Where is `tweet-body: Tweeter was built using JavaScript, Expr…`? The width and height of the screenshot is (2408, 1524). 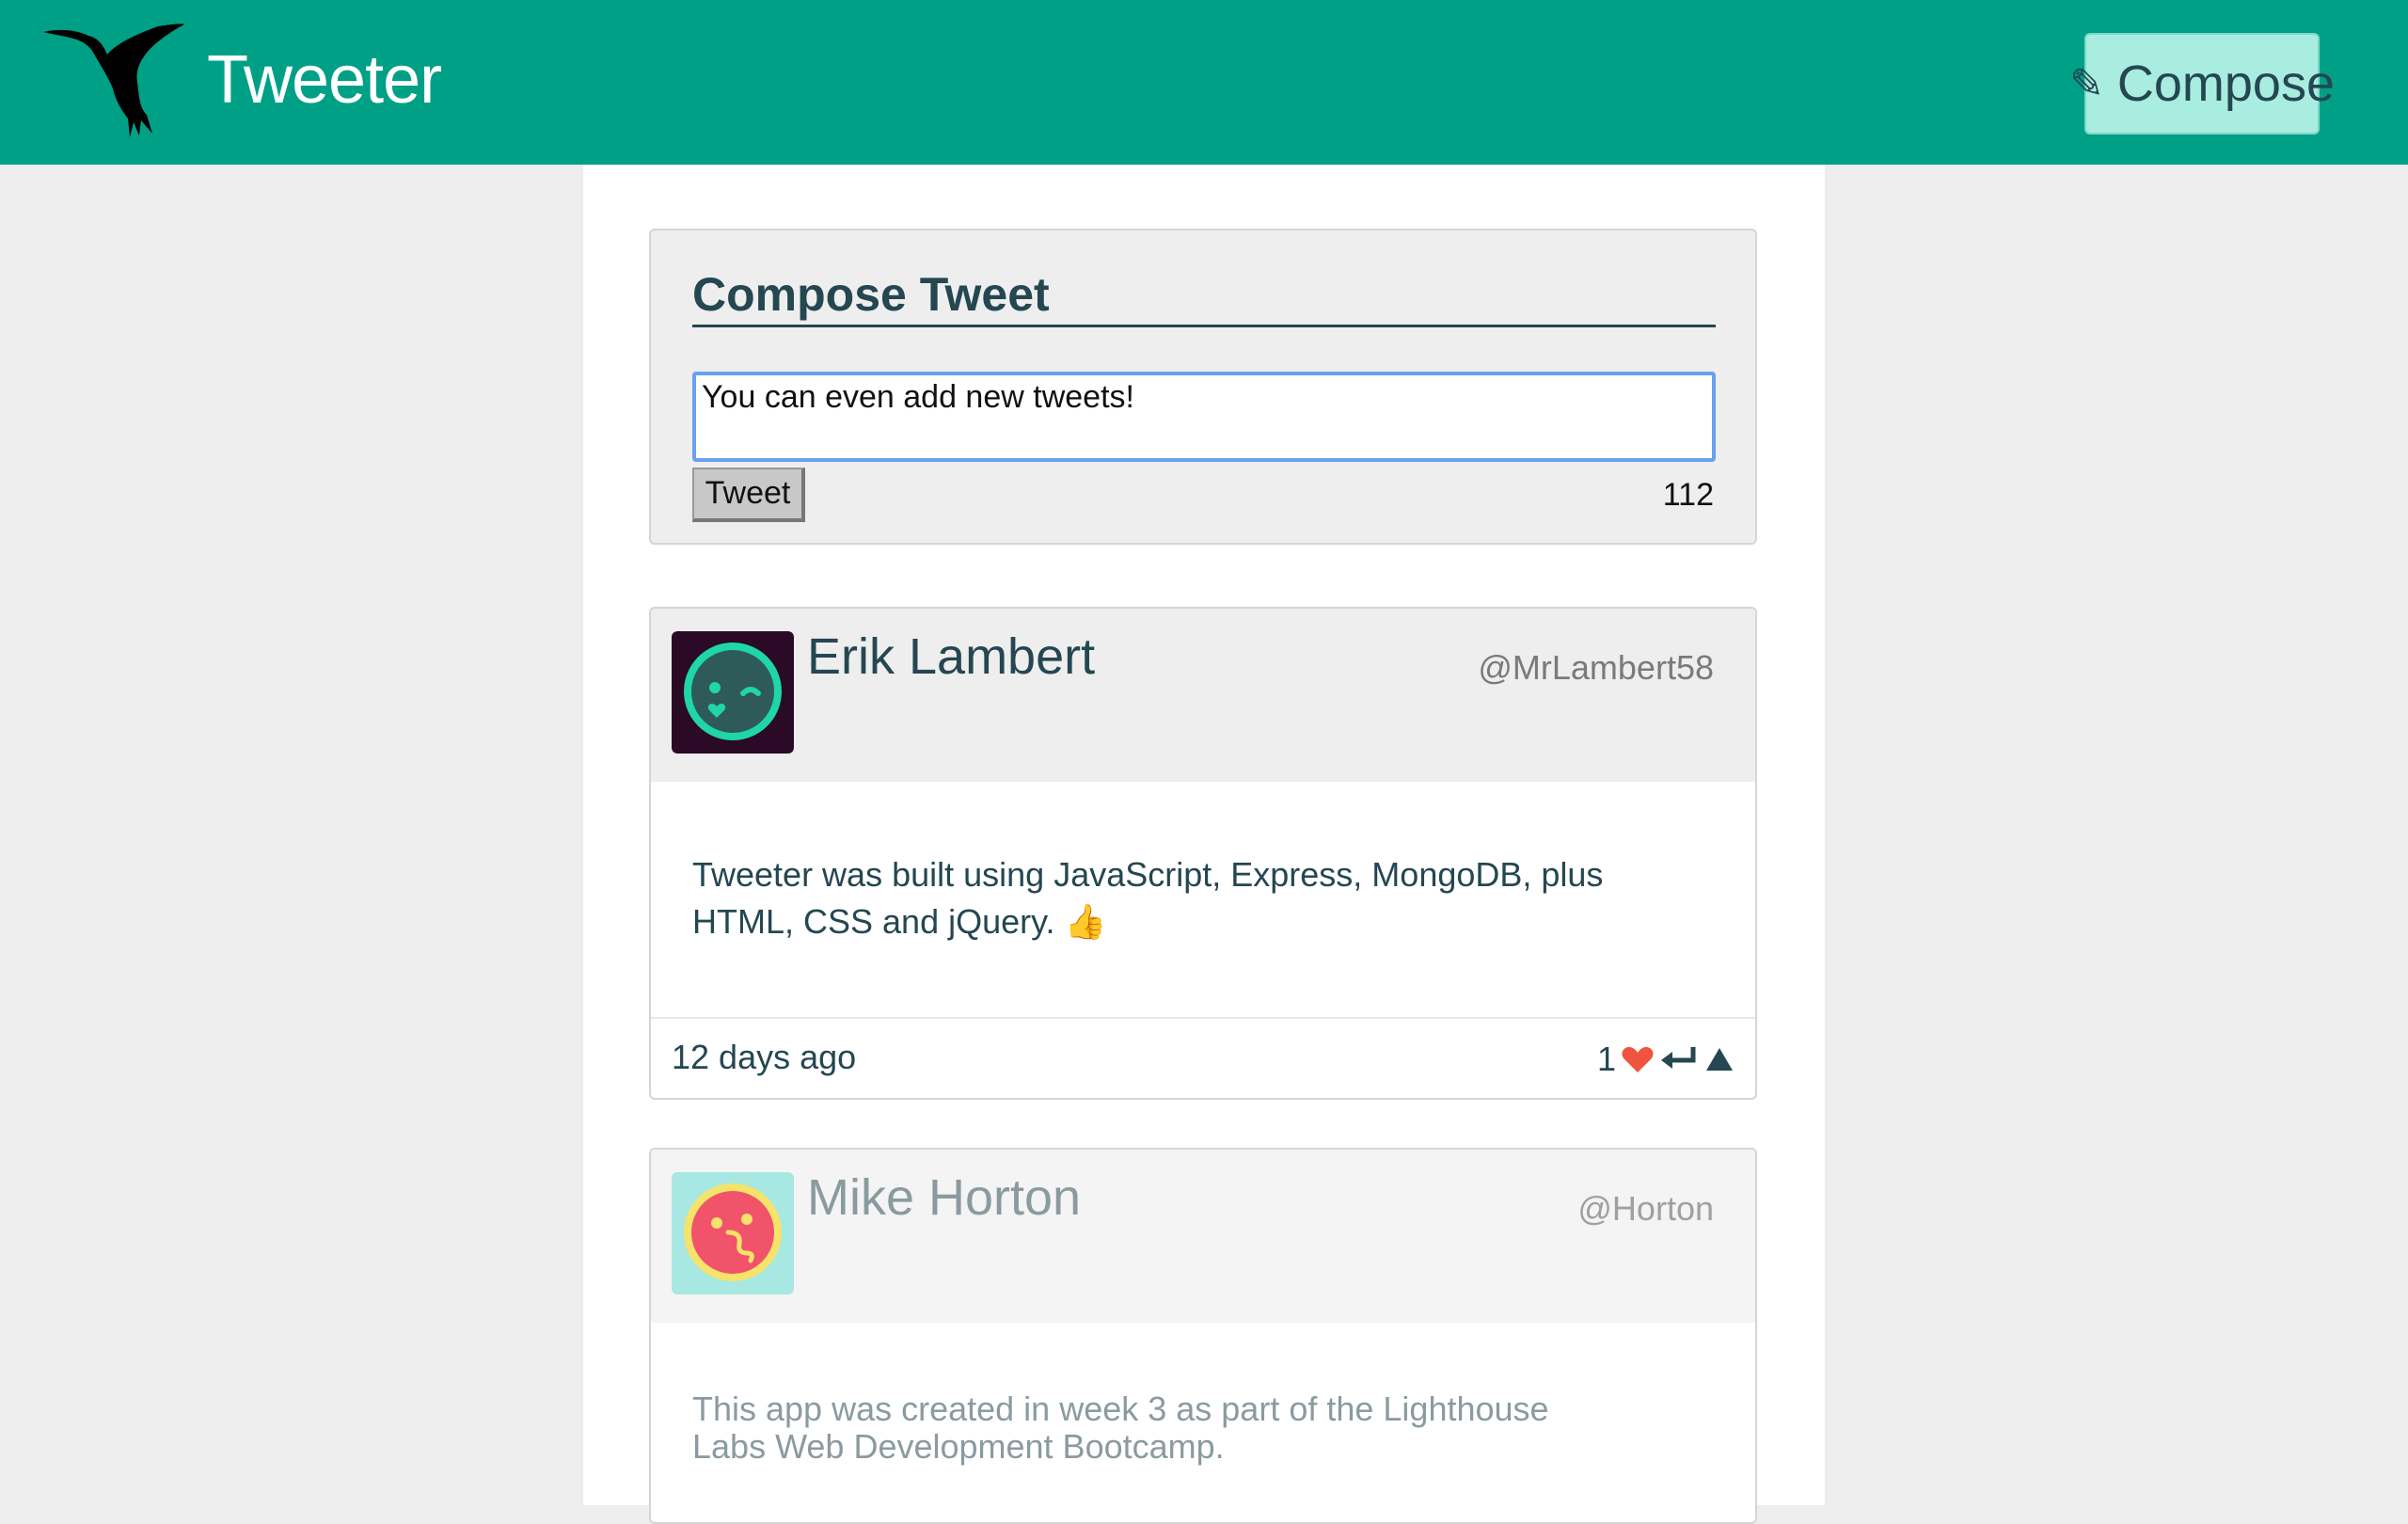
tweet-body: Tweeter was built using JavaScript, Expr… is located at coordinates (1203, 901).